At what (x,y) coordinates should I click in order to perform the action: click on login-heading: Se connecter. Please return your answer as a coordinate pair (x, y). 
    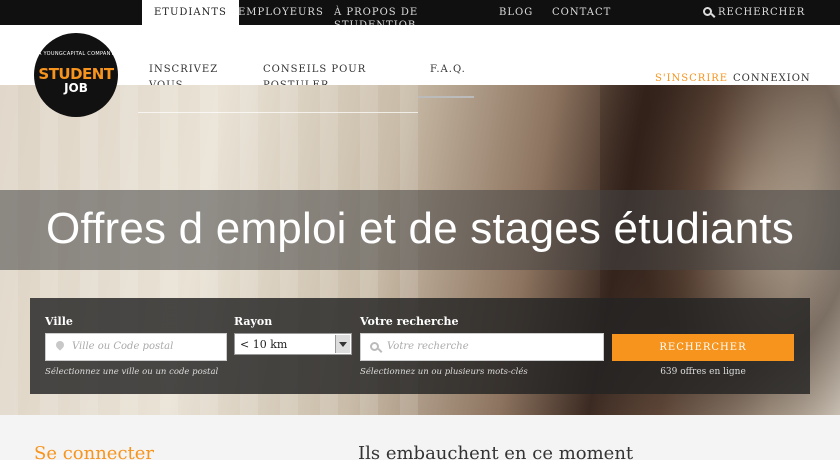
    Looking at the image, I should click on (94, 451).